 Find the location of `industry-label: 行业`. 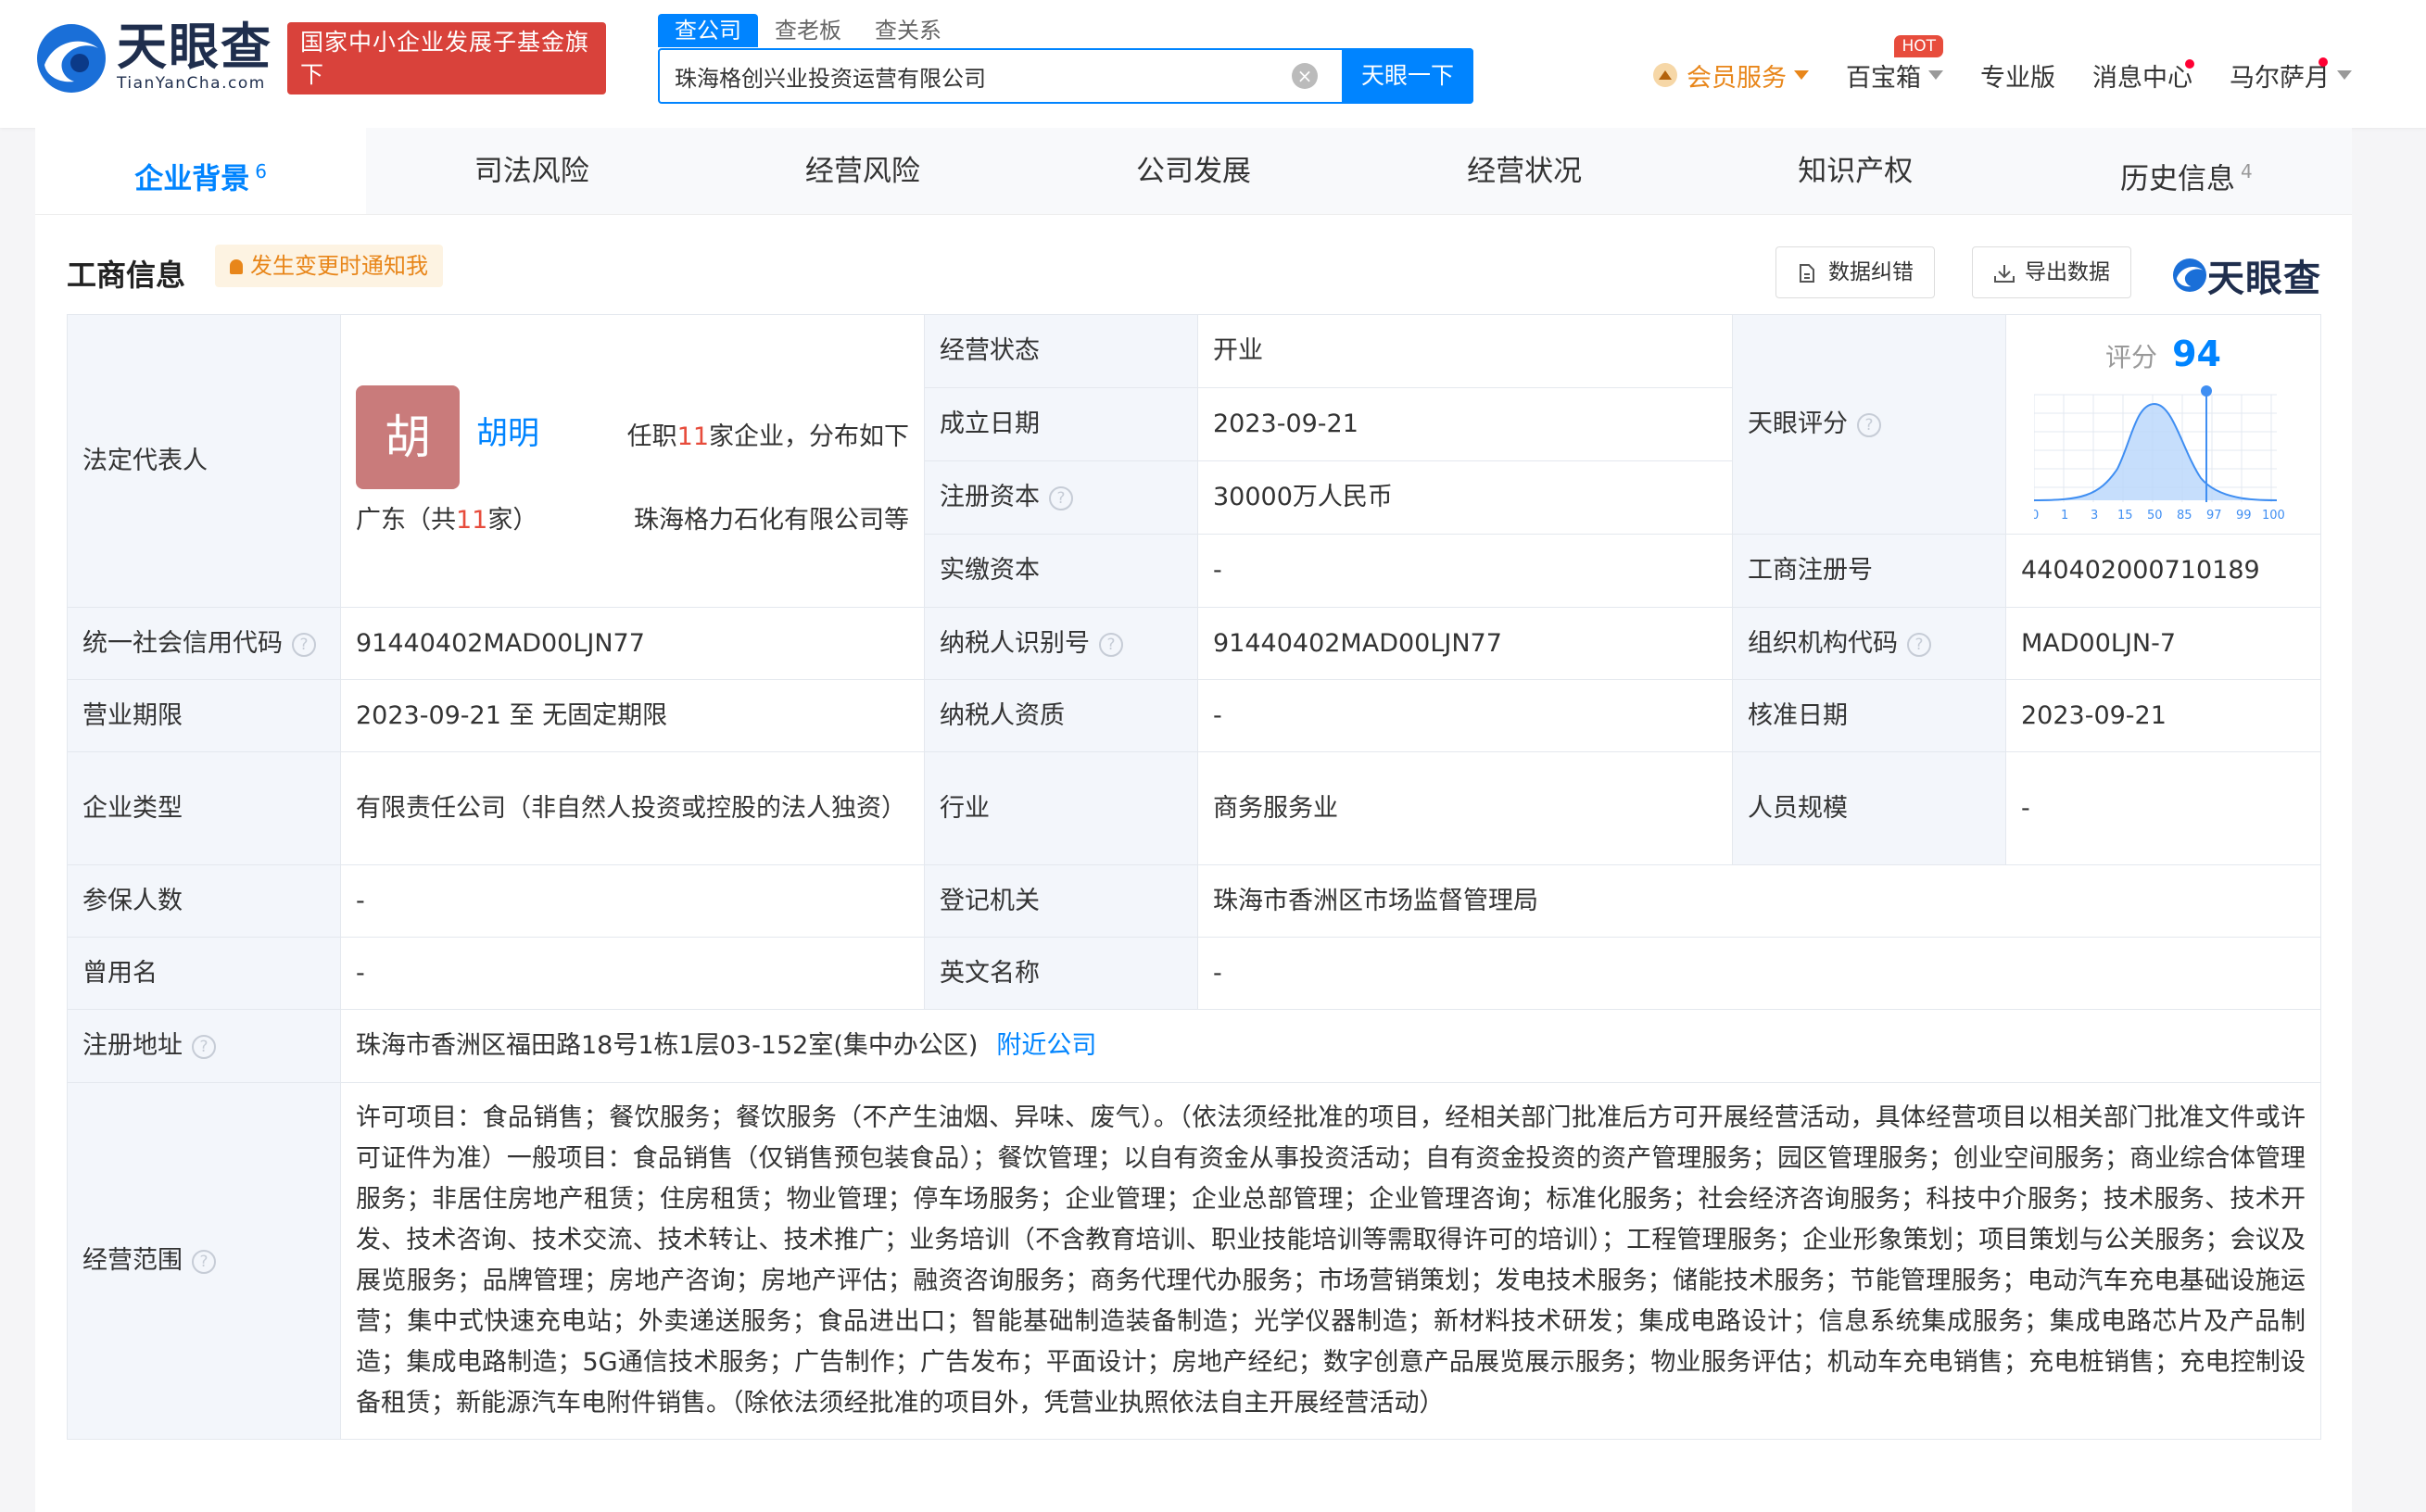

industry-label: 行业 is located at coordinates (1061, 808).